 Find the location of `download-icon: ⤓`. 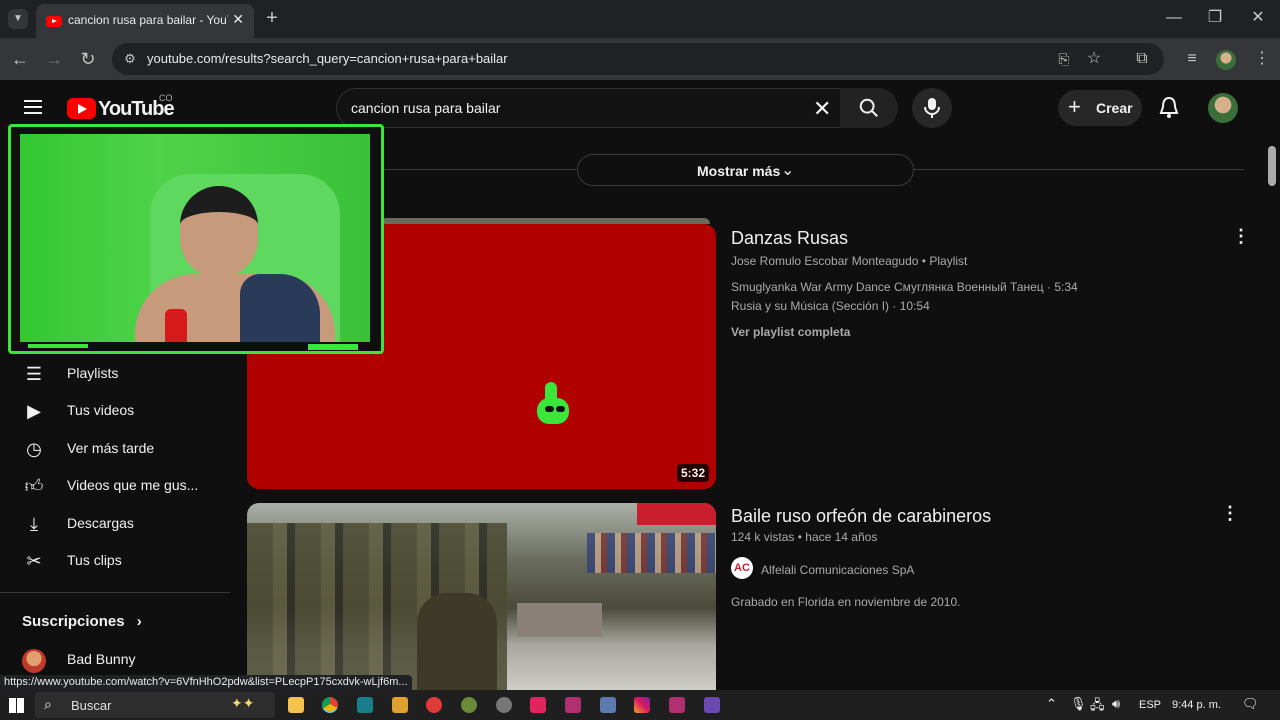

download-icon: ⤓ is located at coordinates (34, 524).